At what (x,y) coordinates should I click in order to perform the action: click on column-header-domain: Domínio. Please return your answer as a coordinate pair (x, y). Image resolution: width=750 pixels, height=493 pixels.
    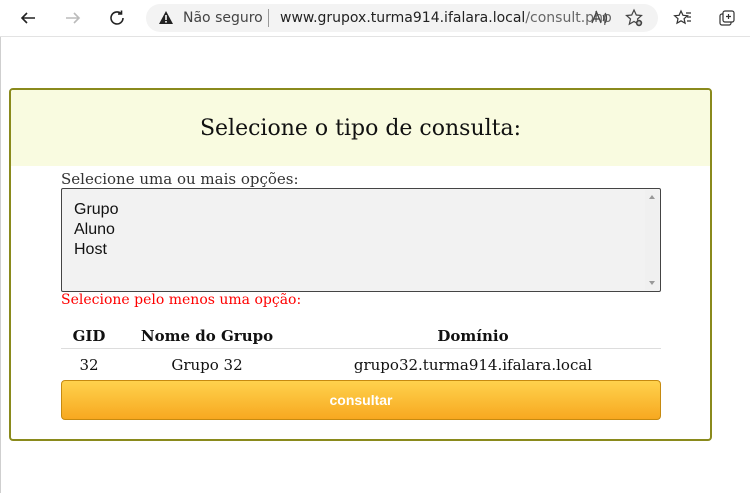
    Looking at the image, I should click on (473, 336).